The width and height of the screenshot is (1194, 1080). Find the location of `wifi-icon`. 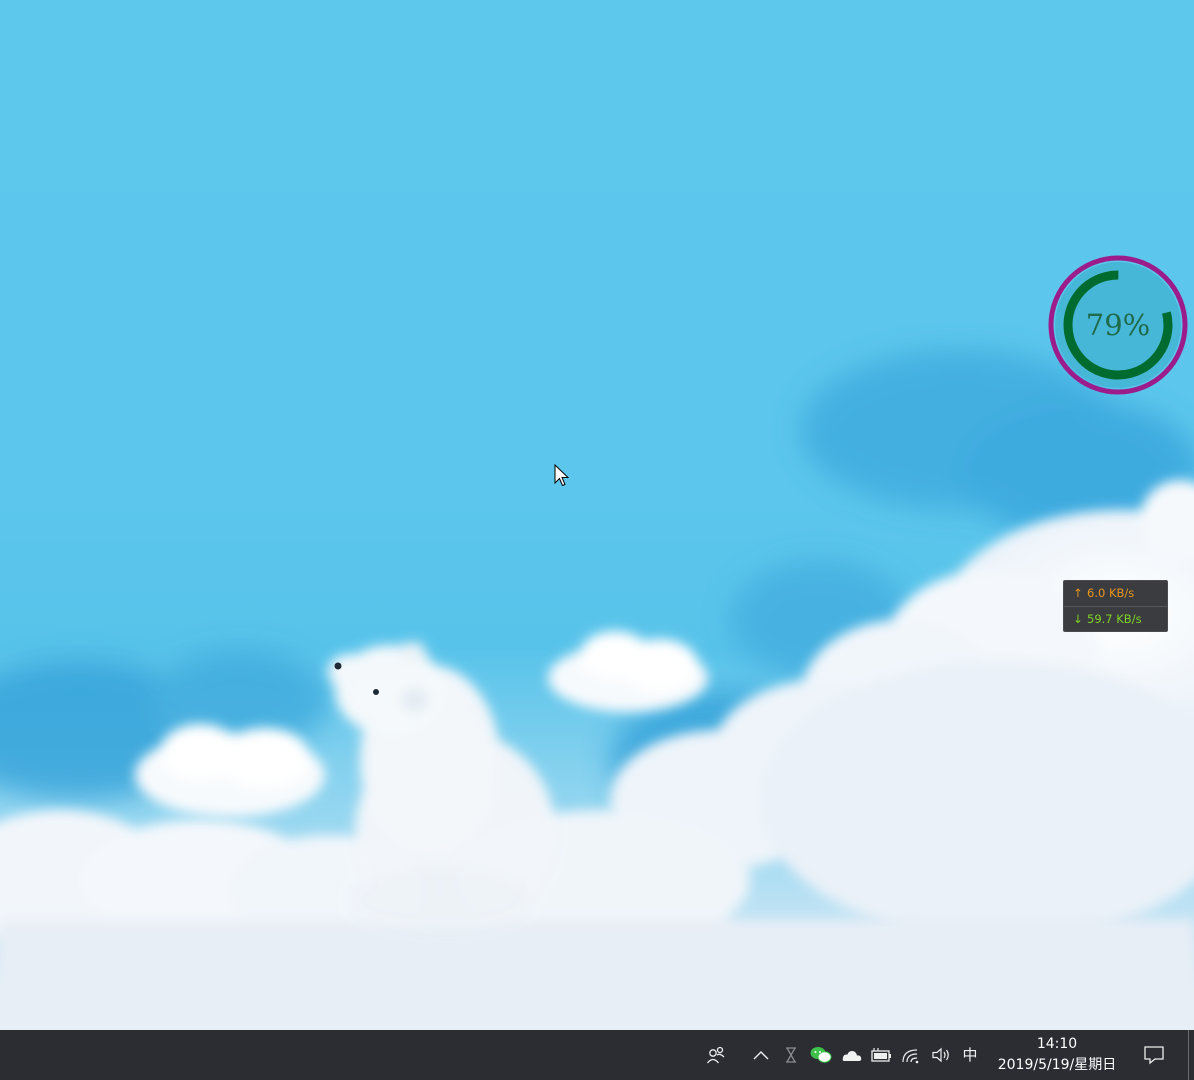

wifi-icon is located at coordinates (911, 1055).